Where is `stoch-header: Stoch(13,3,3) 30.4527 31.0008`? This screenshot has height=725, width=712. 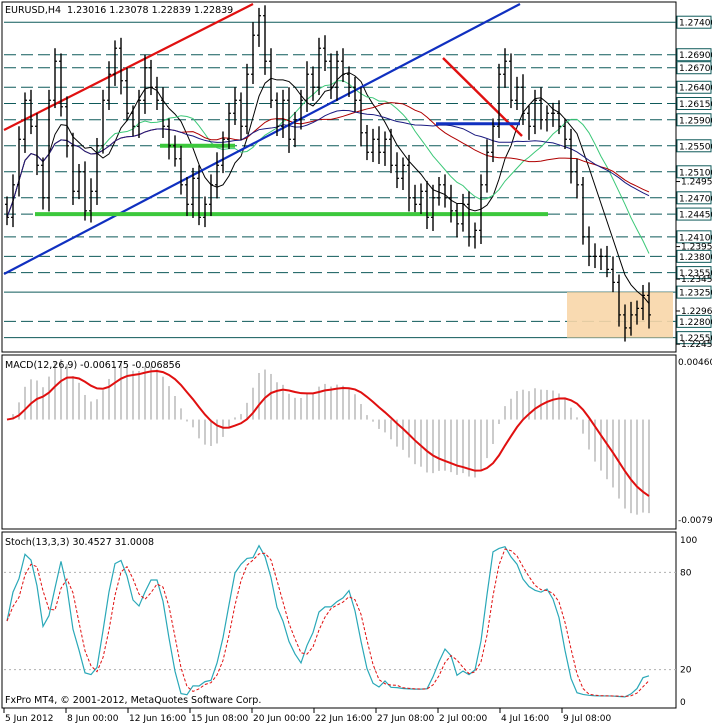
stoch-header: Stoch(13,3,3) 30.4527 31.0008 is located at coordinates (79, 542).